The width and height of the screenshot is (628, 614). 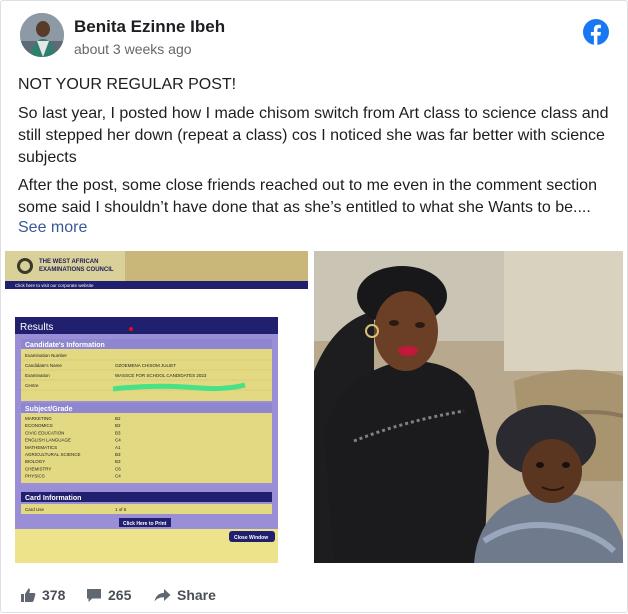 What do you see at coordinates (39, 425) in the screenshot?
I see `subject-name: ECONOMICS` at bounding box center [39, 425].